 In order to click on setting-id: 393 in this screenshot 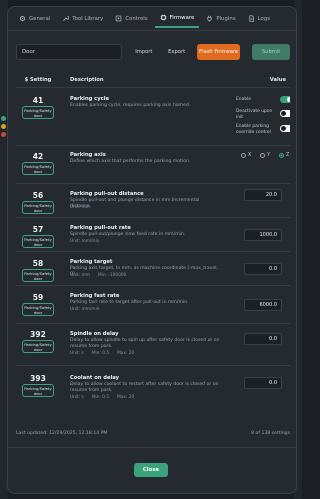, I will do `click(38, 378)`.